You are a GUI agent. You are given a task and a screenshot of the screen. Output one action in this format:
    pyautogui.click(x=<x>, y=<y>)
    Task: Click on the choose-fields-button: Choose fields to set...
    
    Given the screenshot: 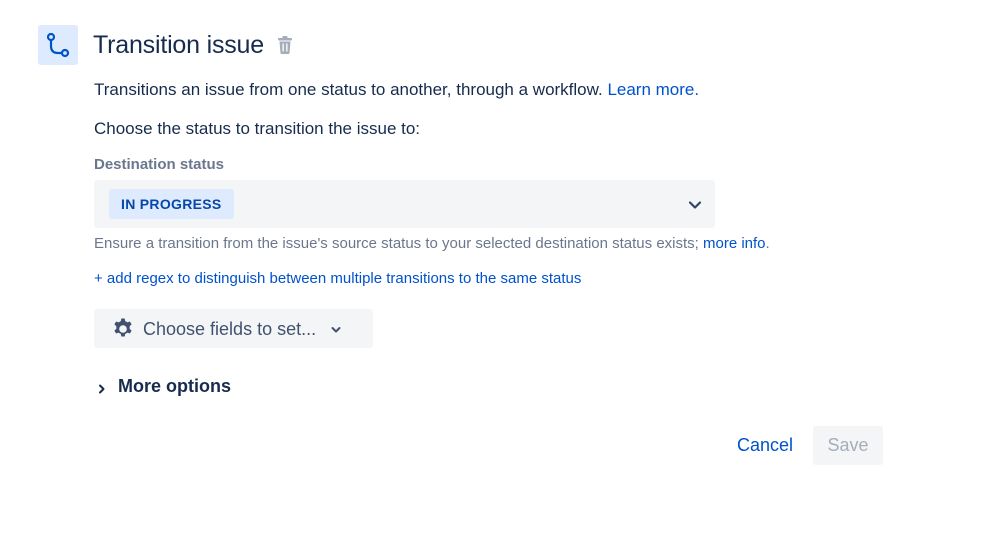 What is the action you would take?
    pyautogui.click(x=233, y=328)
    